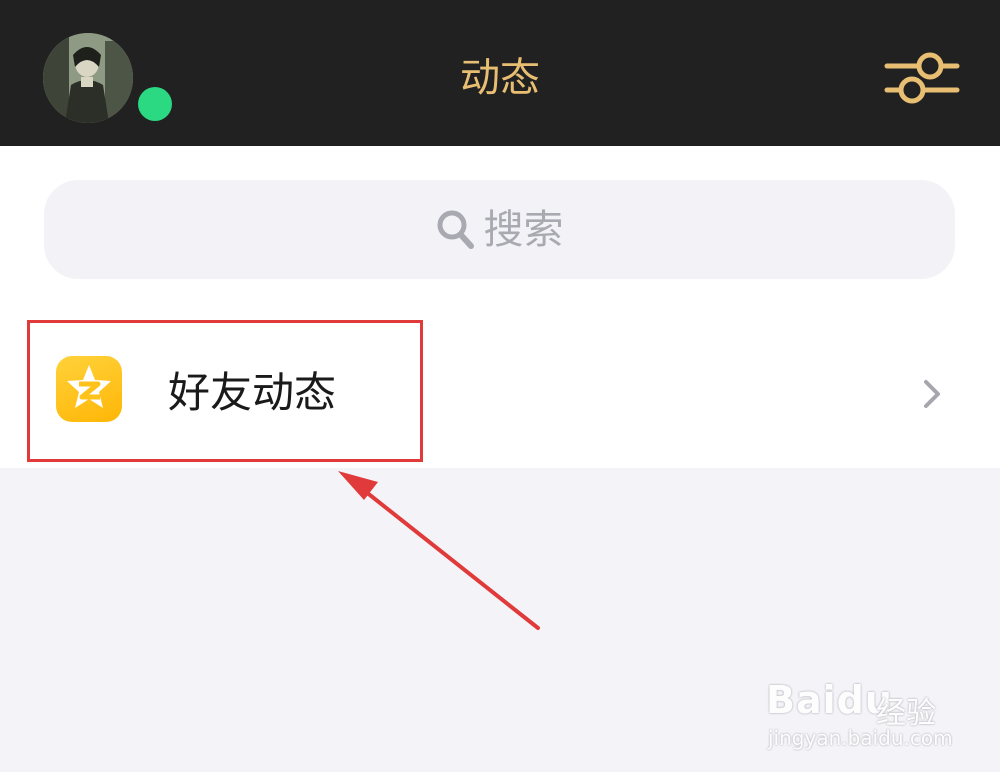 The image size is (1000, 772). Describe the element at coordinates (829, 700) in the screenshot. I see `watermark-brand: Baidu` at that location.